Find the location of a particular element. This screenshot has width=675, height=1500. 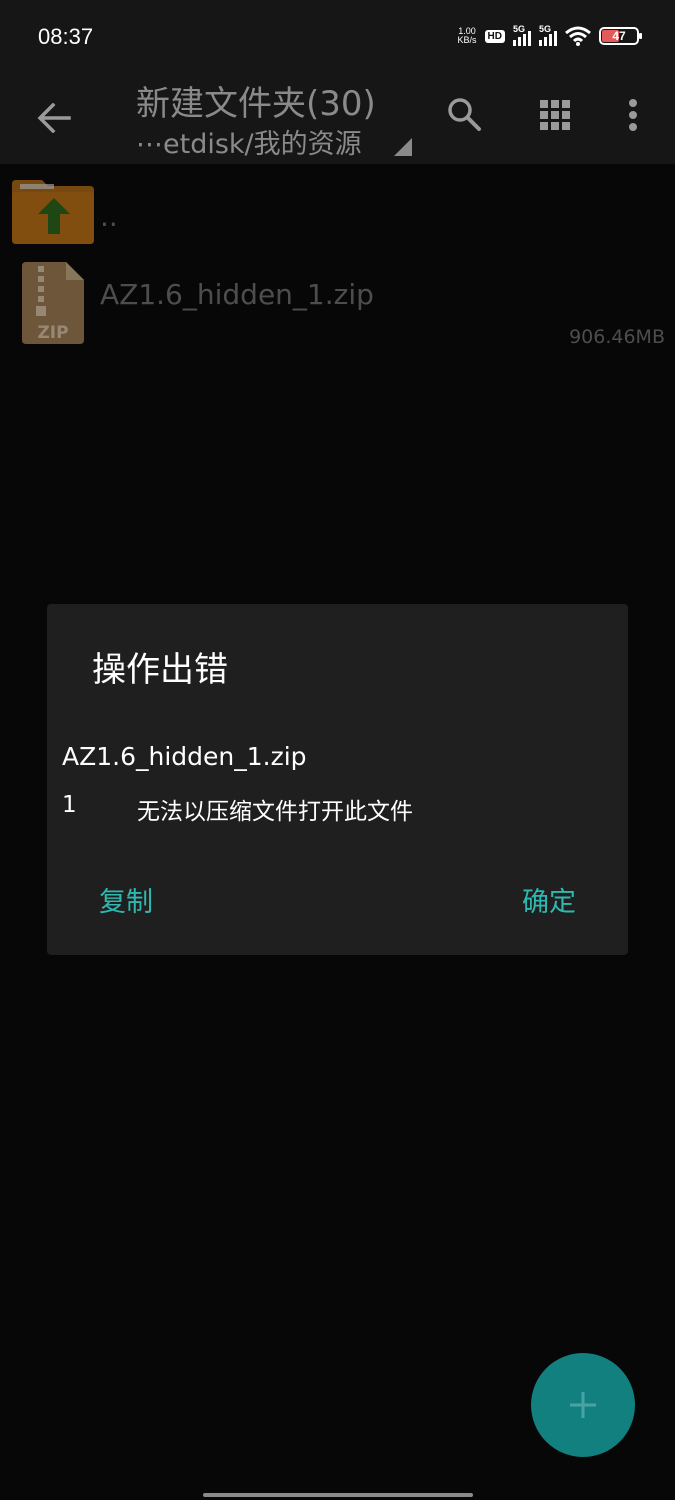

dialog-title: 操作出错 is located at coordinates (160, 670).